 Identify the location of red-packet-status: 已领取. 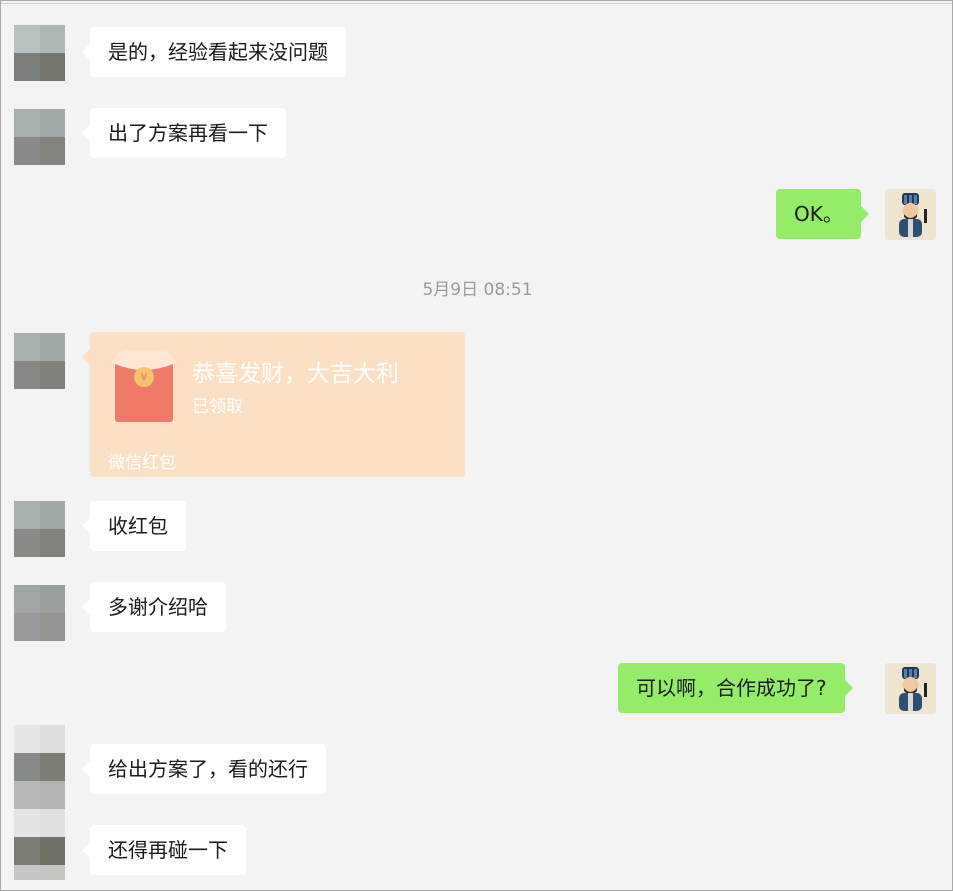
(217, 407).